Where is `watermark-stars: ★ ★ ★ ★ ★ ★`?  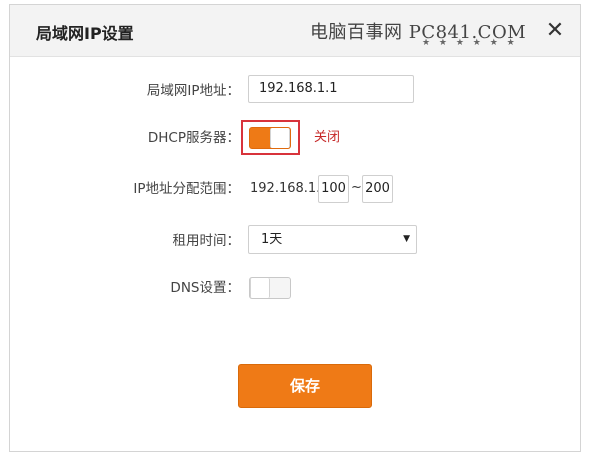
watermark-stars: ★ ★ ★ ★ ★ ★ is located at coordinates (470, 43).